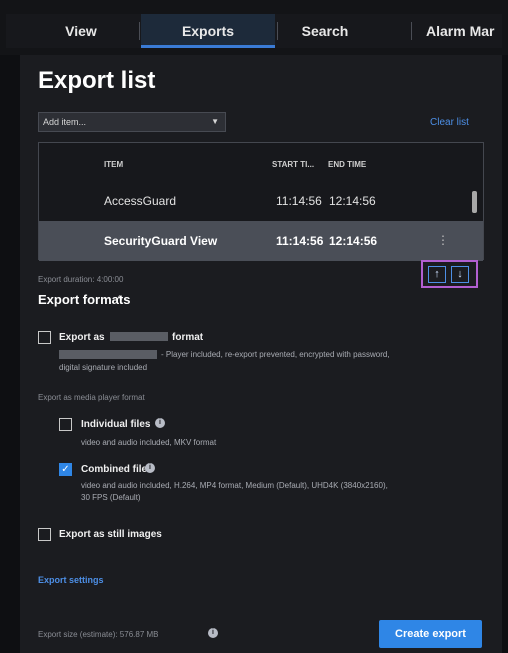 This screenshot has height=653, width=508. Describe the element at coordinates (325, 31) in the screenshot. I see `tab-search: Search` at that location.